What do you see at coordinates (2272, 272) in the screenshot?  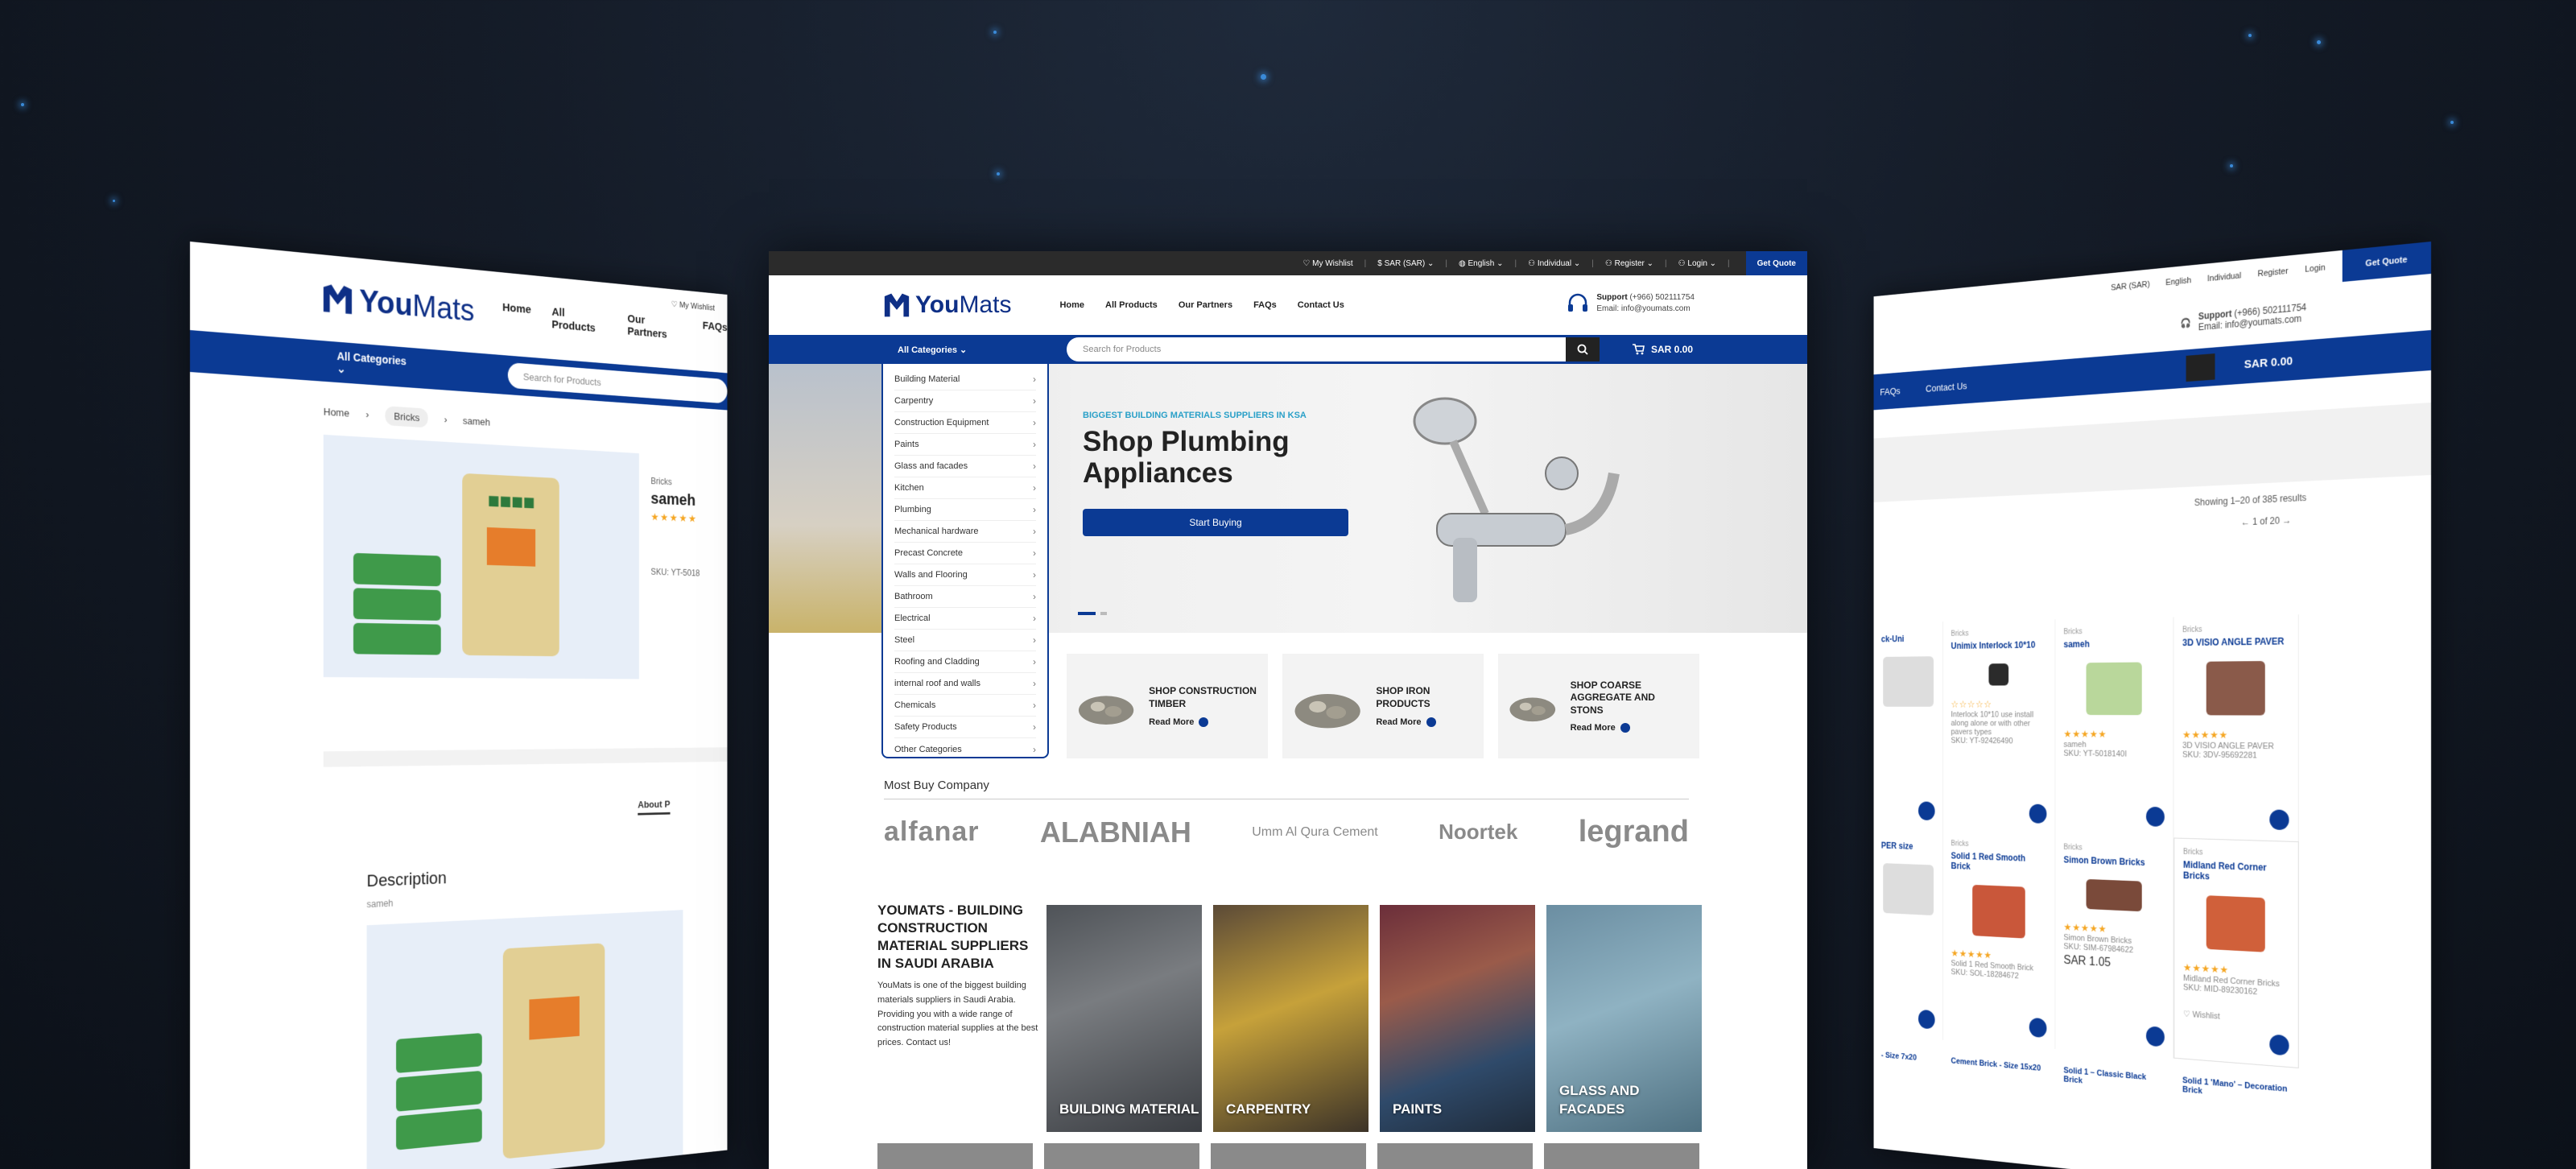 I see `register-link: Register` at bounding box center [2272, 272].